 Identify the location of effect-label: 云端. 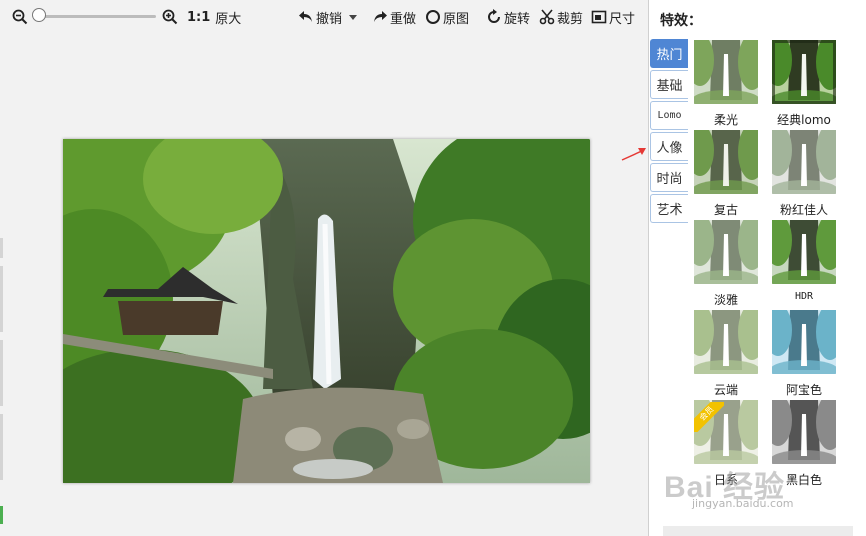
(725, 390).